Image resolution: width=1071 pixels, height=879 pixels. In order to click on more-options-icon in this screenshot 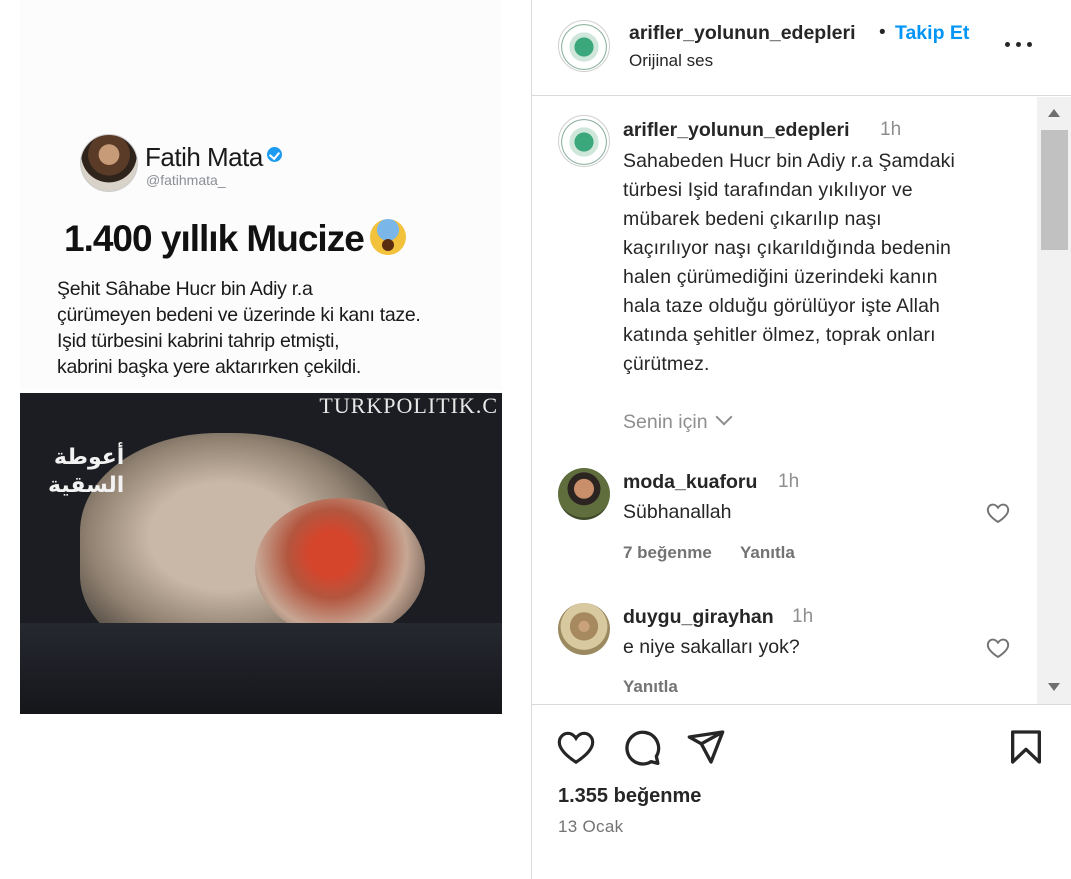, I will do `click(1019, 43)`.